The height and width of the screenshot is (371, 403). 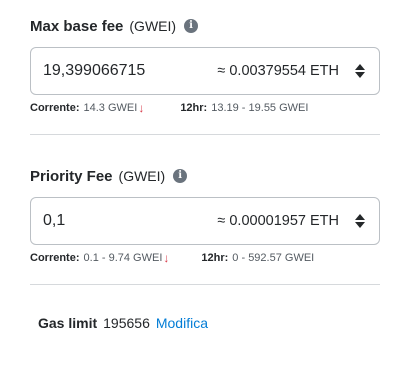 I want to click on max-base-fee-input: 19,399066715 ≈ 0.00379554 ETH, so click(x=205, y=71).